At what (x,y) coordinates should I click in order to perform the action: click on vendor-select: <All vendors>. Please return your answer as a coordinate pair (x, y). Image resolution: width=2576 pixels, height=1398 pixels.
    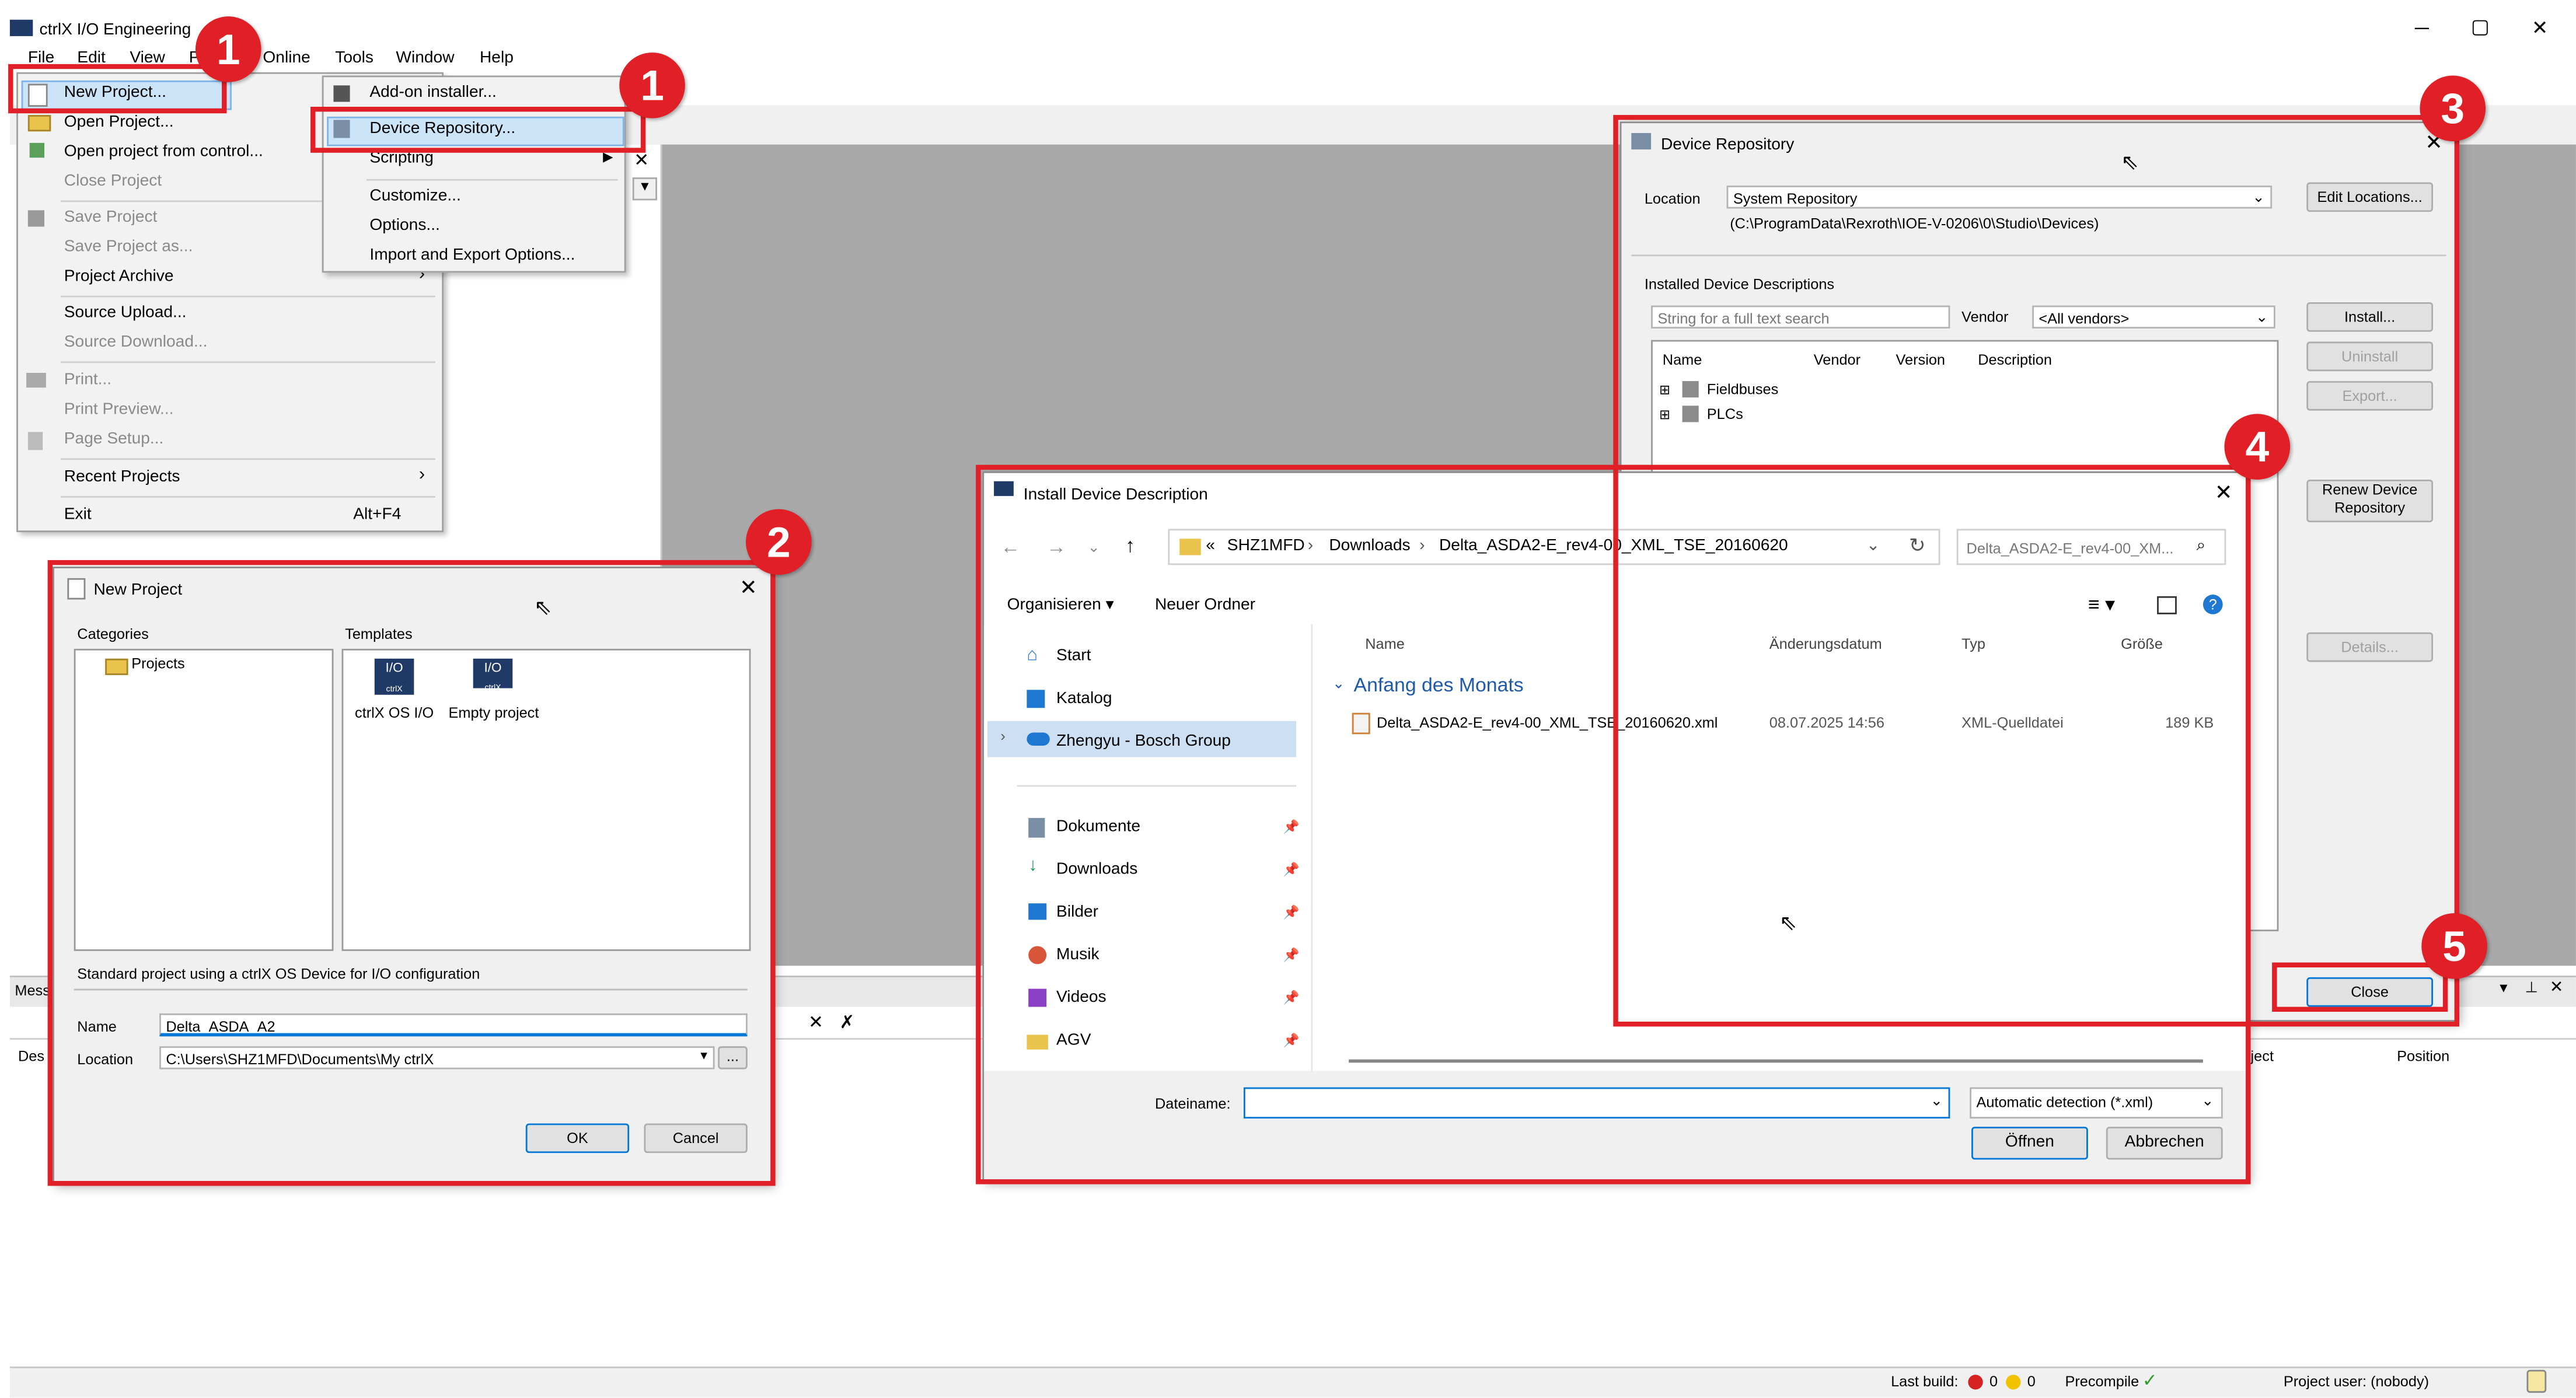
    Looking at the image, I should click on (2153, 316).